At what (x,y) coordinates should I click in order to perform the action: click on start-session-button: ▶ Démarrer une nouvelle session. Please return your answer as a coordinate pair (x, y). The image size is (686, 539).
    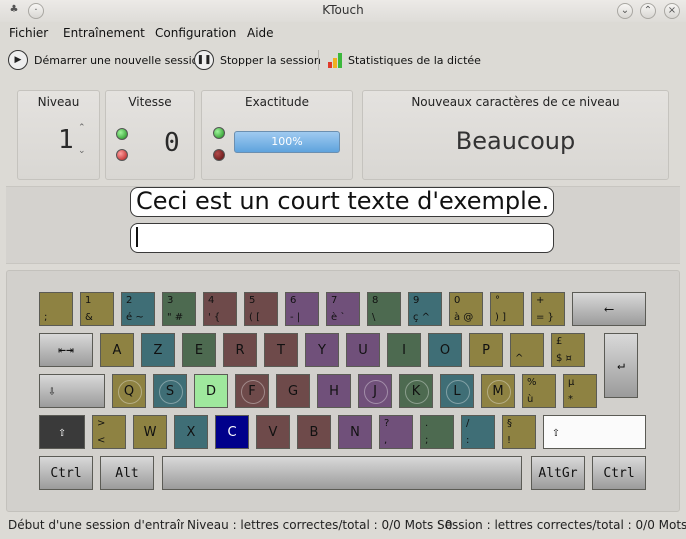
    Looking at the image, I should click on (106, 60).